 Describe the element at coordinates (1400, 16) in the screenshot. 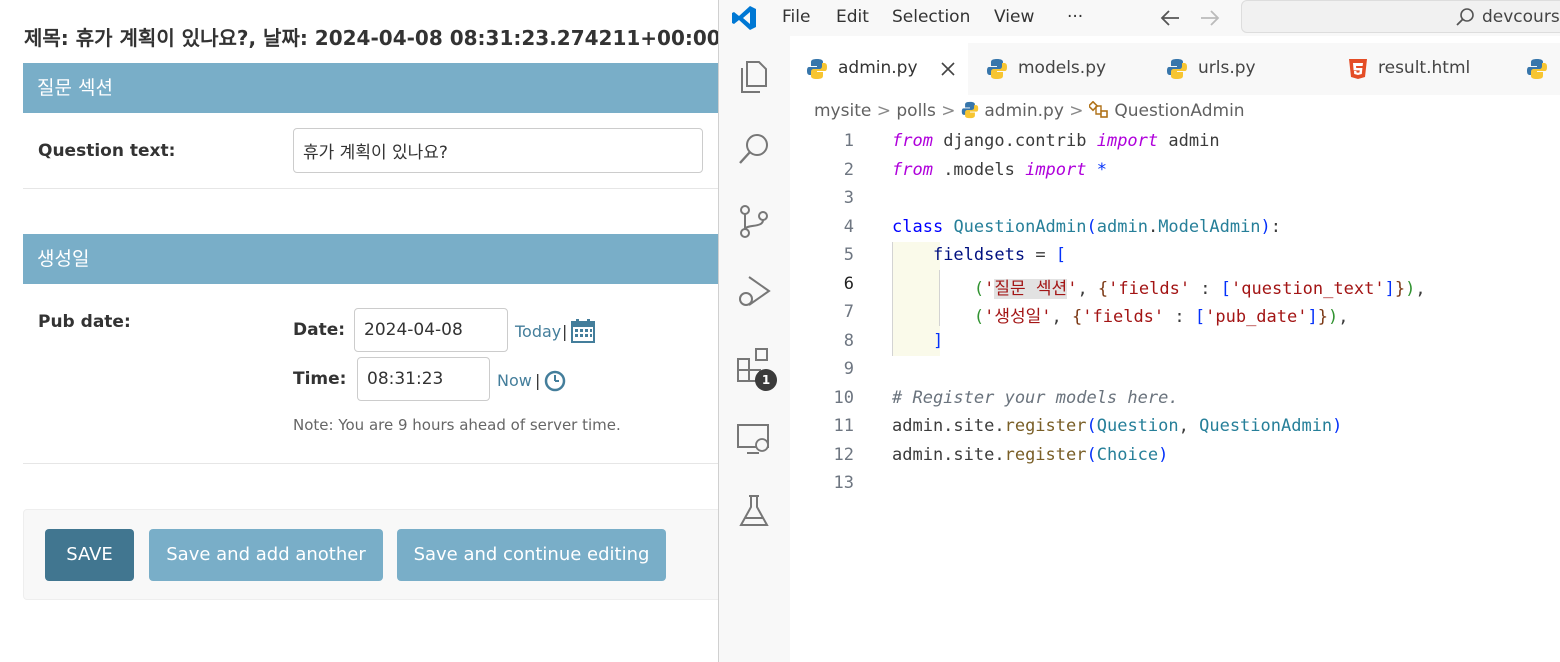

I see `command-center-search: devcourse` at that location.